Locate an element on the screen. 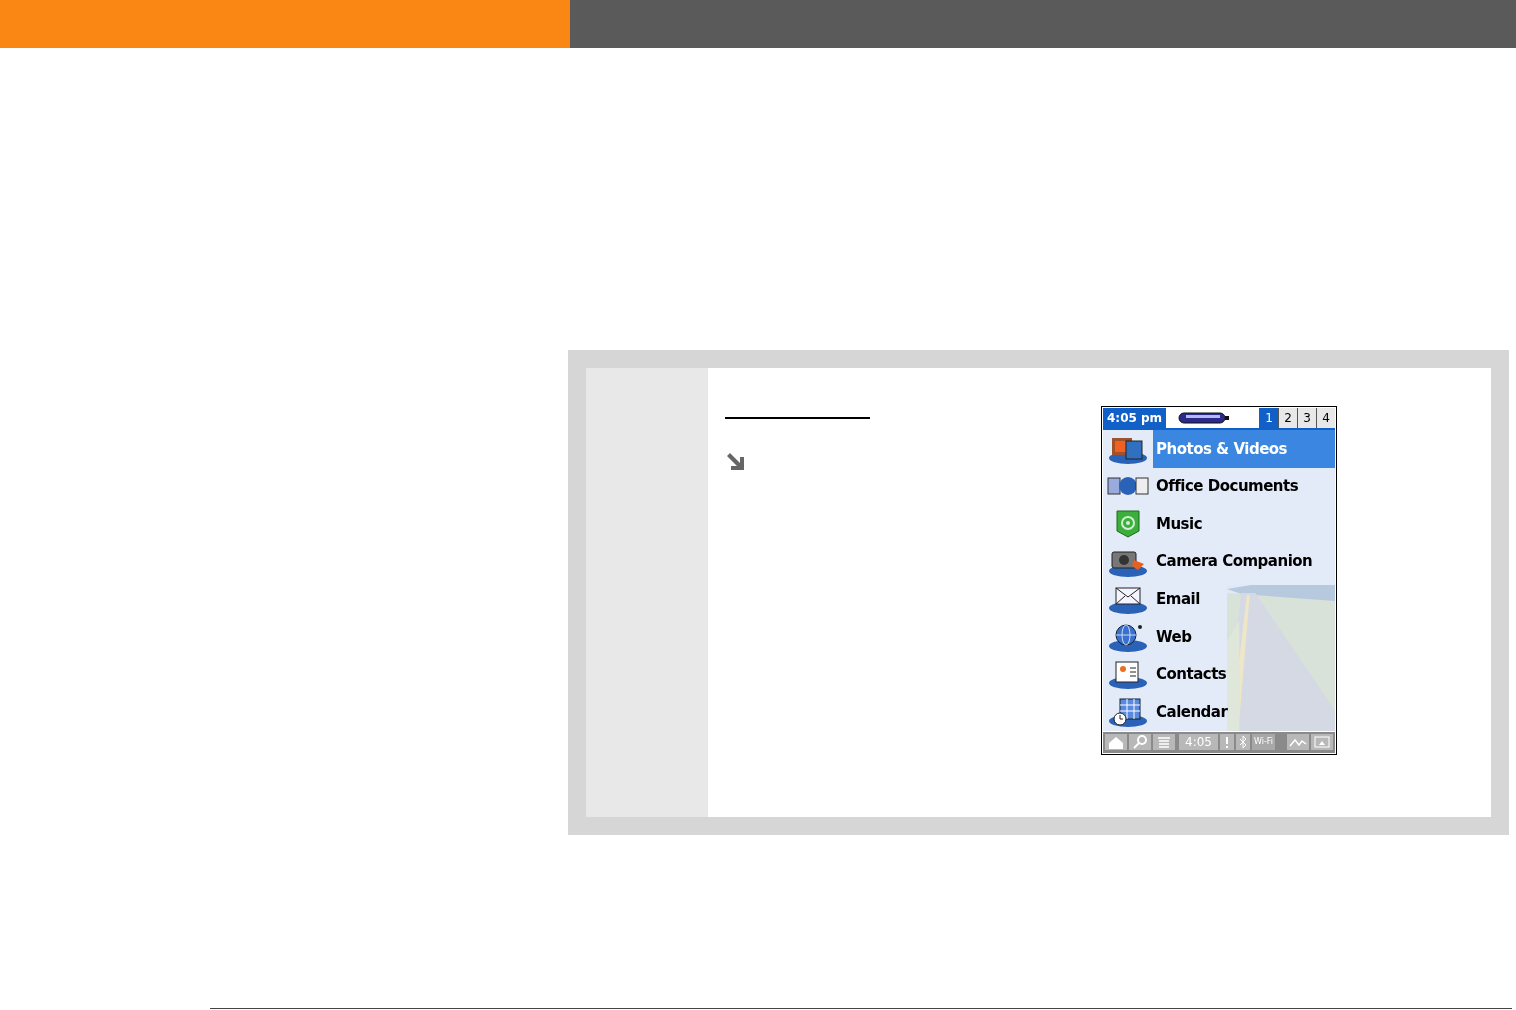  app-list-item: Calendar is located at coordinates (1190, 712).